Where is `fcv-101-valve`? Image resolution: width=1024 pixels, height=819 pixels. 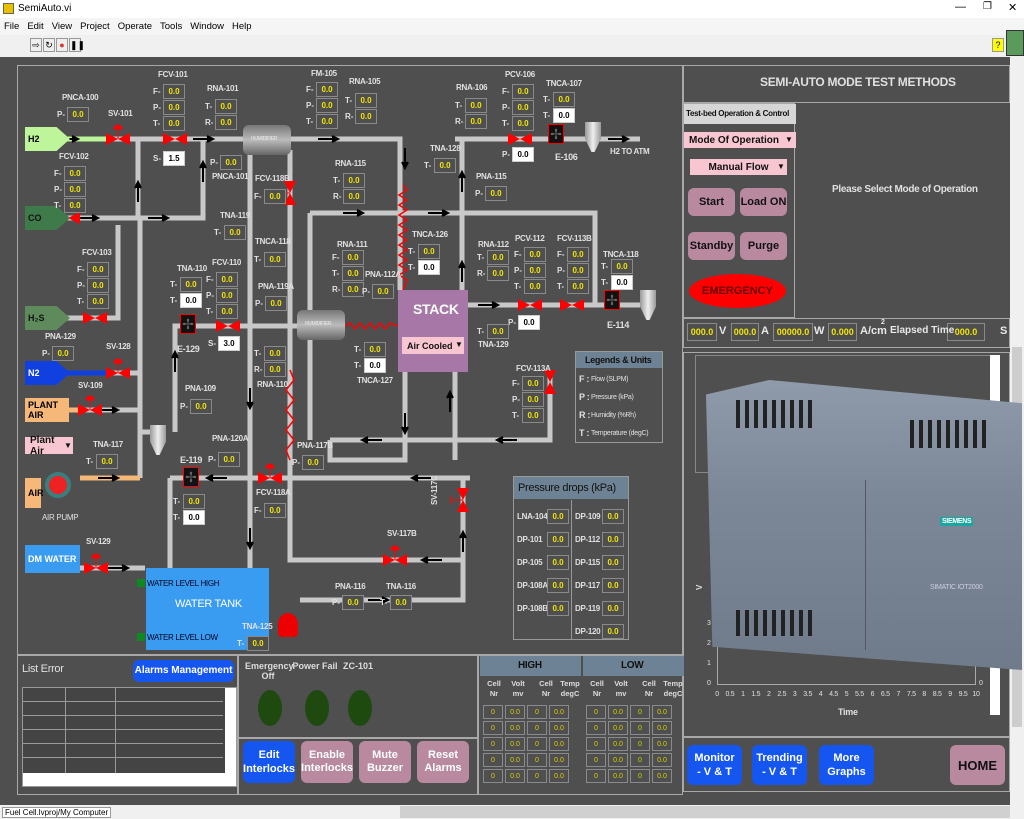 fcv-101-valve is located at coordinates (175, 139).